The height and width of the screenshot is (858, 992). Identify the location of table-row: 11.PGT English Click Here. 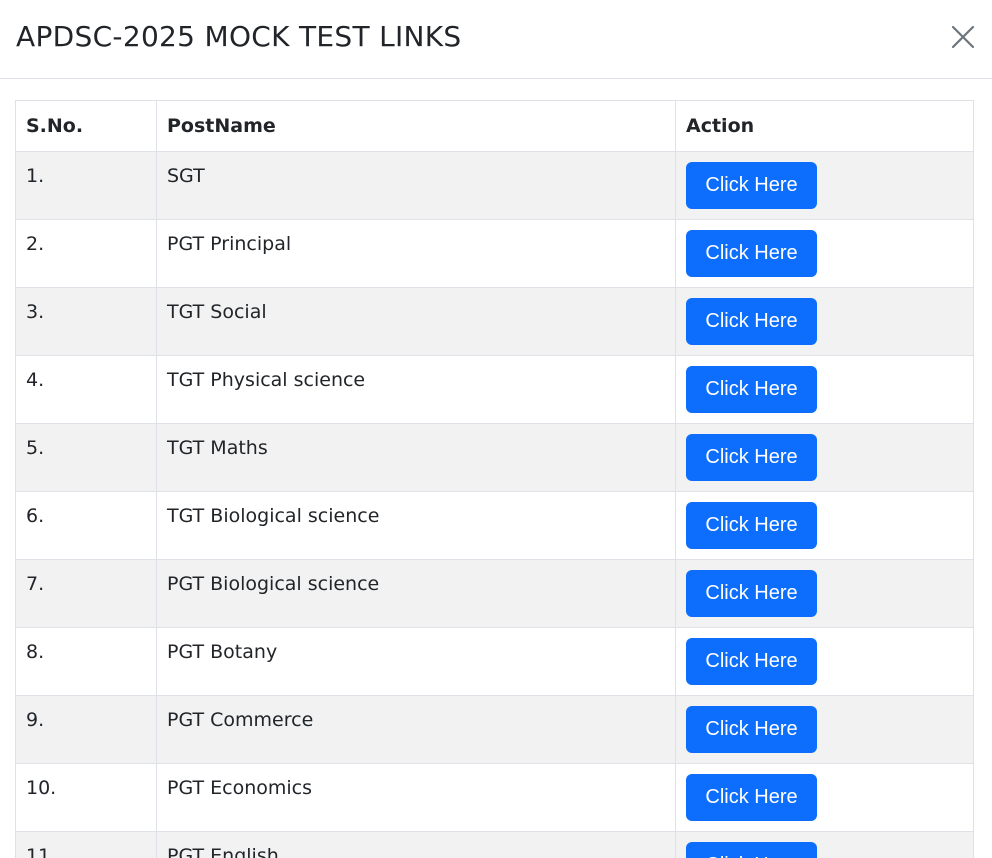
(494, 844).